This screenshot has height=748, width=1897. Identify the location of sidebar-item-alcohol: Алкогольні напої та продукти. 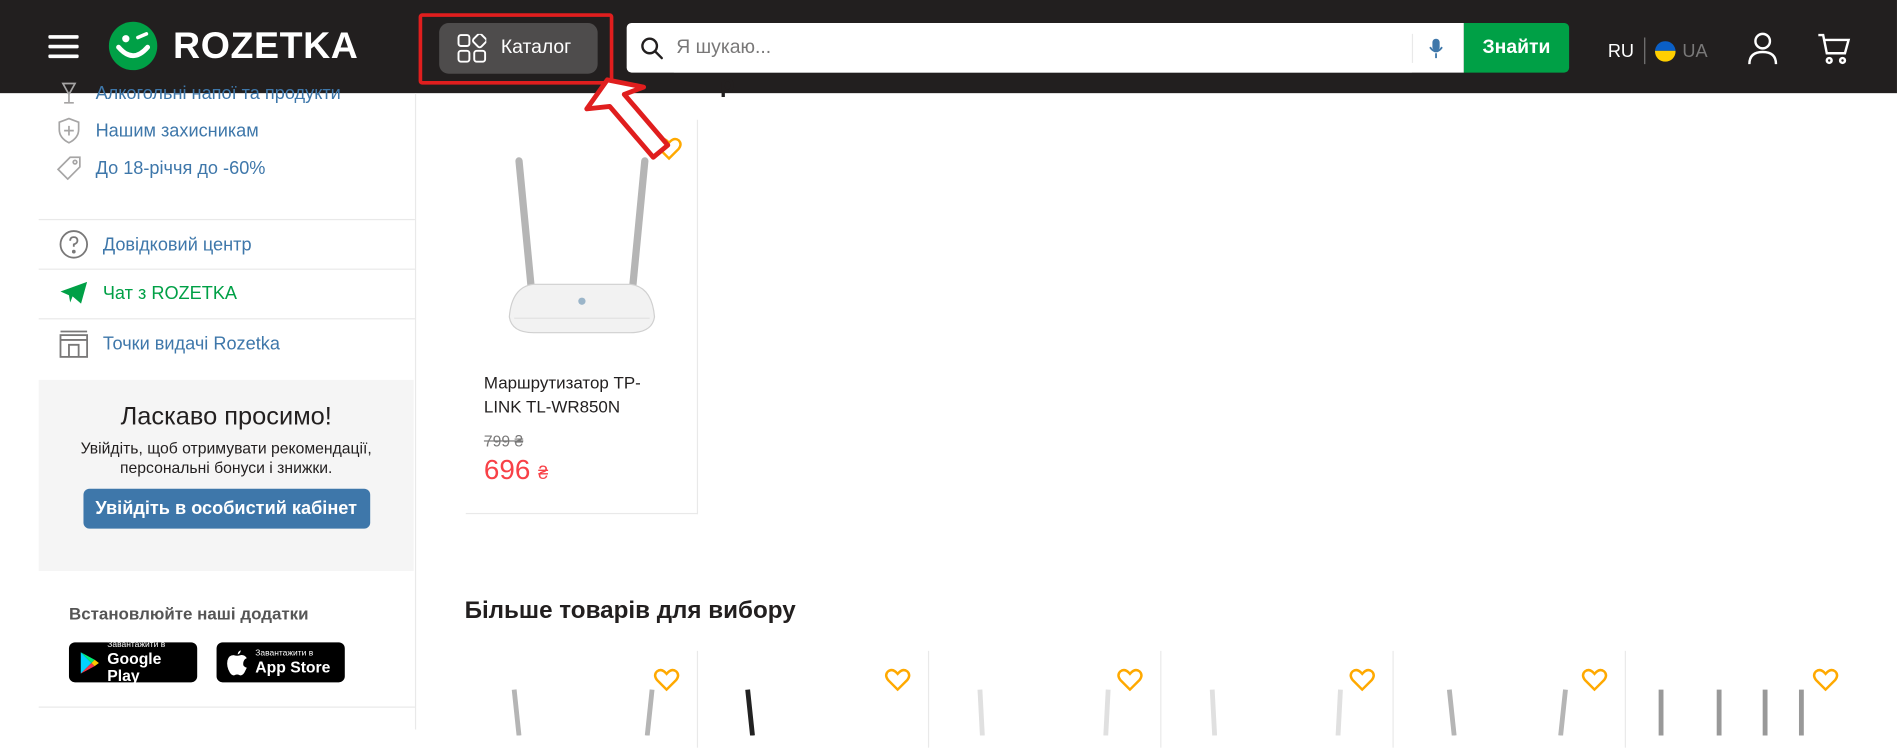
(199, 93).